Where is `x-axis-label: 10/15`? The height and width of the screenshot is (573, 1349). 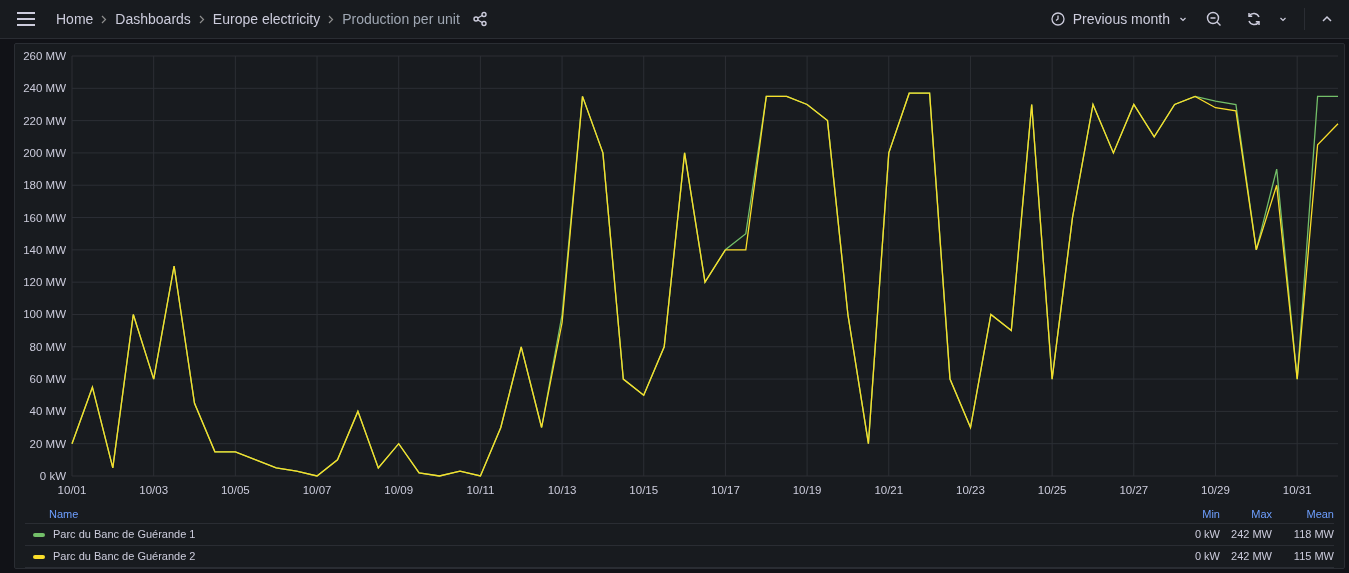
x-axis-label: 10/15 is located at coordinates (644, 490).